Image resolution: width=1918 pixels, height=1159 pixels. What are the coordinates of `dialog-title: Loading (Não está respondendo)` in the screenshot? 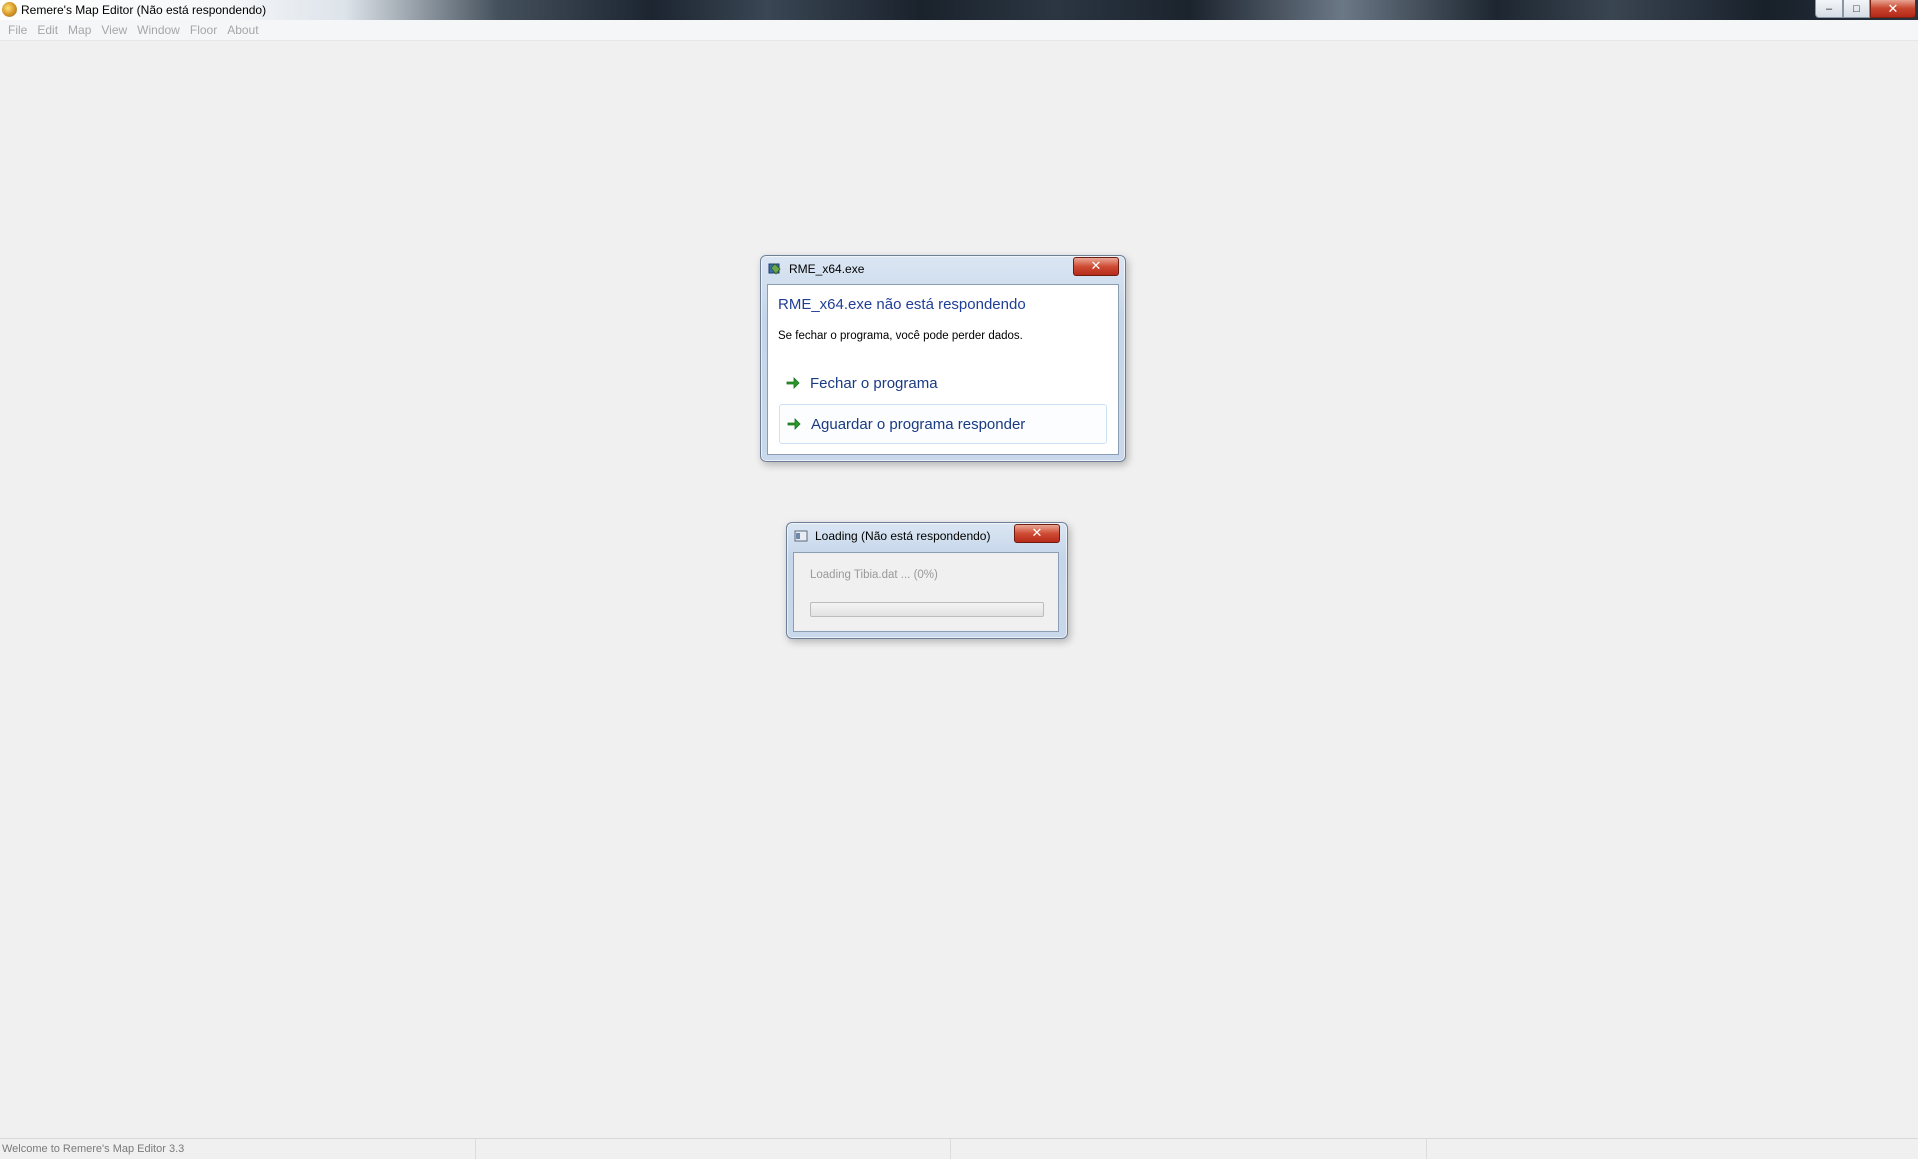 It's located at (903, 536).